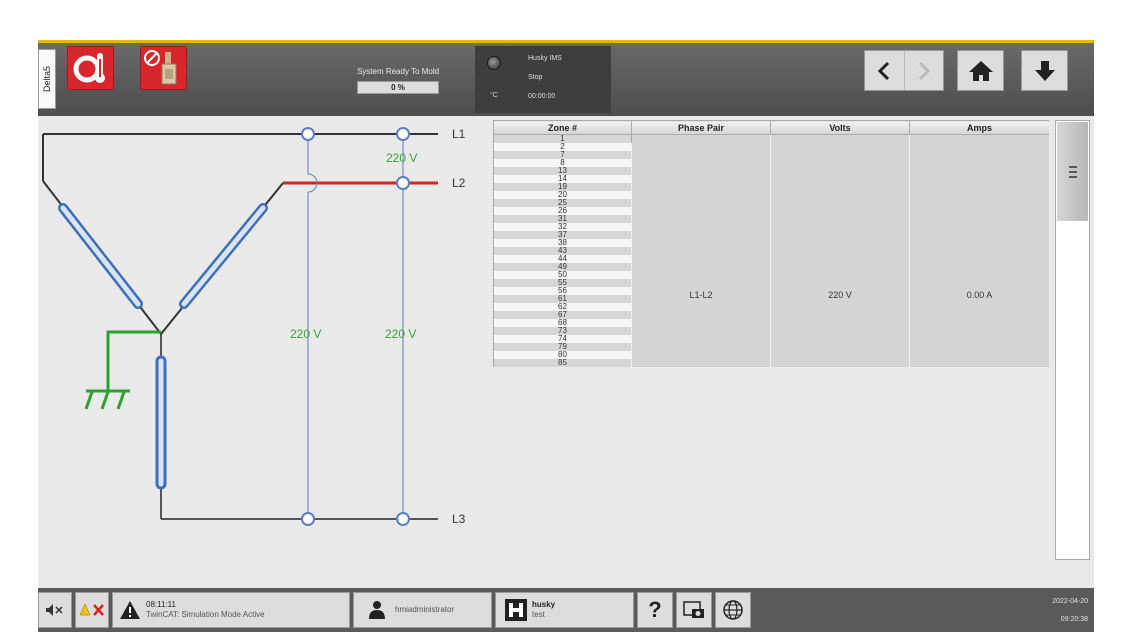  Describe the element at coordinates (979, 127) in the screenshot. I see `header-amps: Amps` at that location.